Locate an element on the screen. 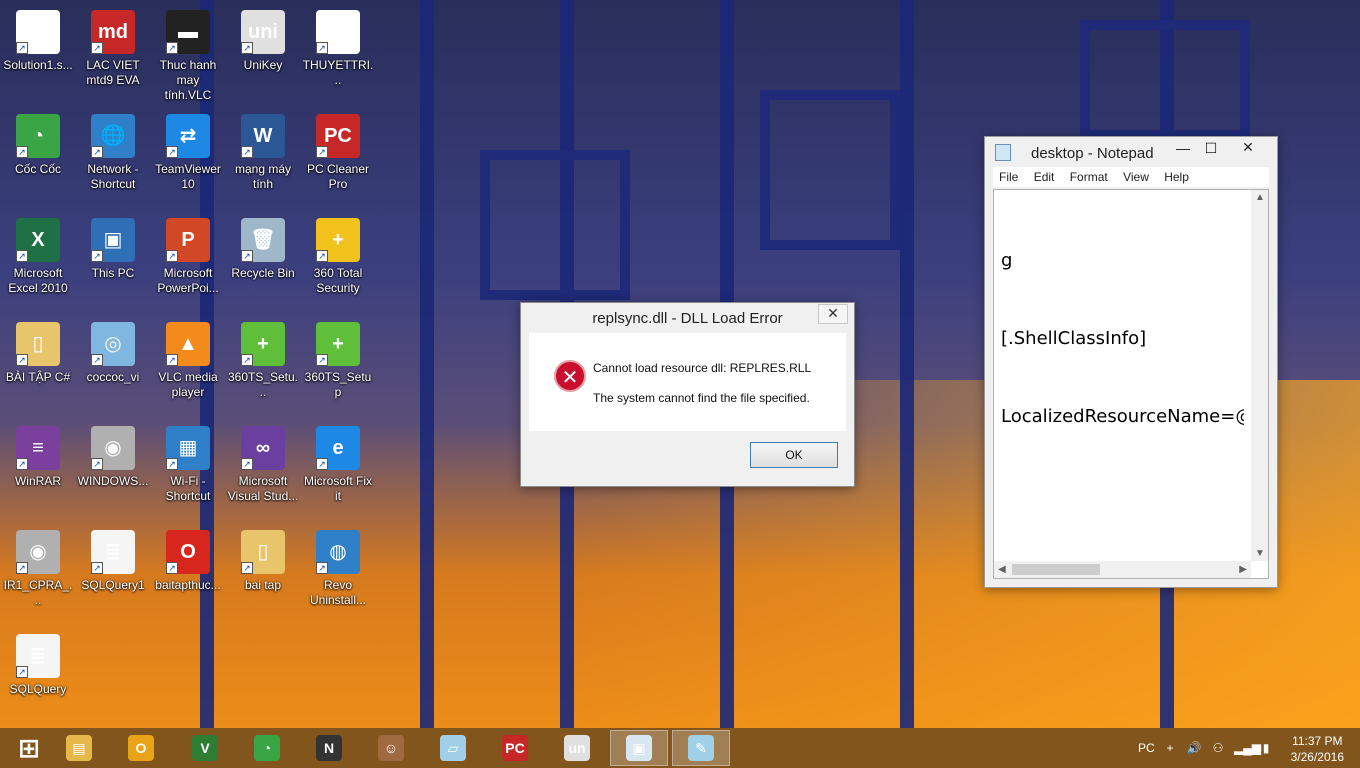 The width and height of the screenshot is (1360, 768). notepad-menubar: File Edit Format View Help is located at coordinates (1131, 177).